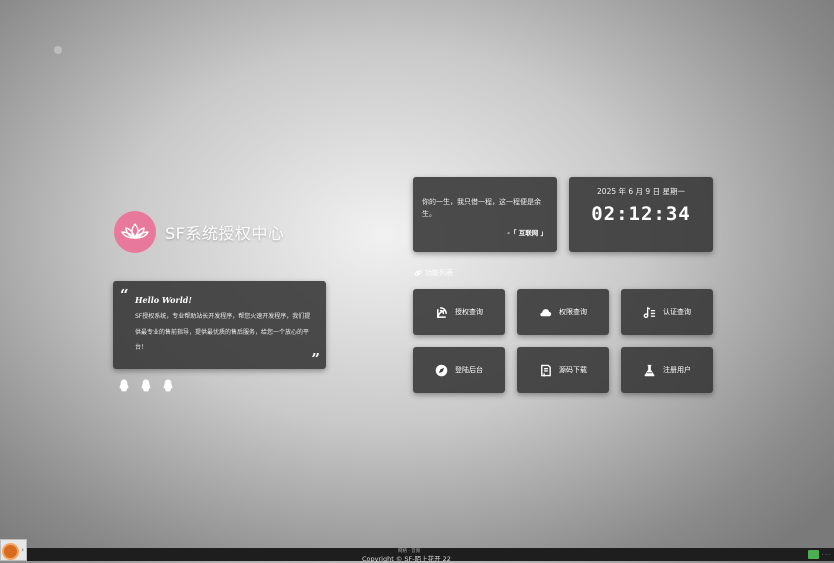 The image size is (834, 563). What do you see at coordinates (649, 370) in the screenshot?
I see `flask-icon` at bounding box center [649, 370].